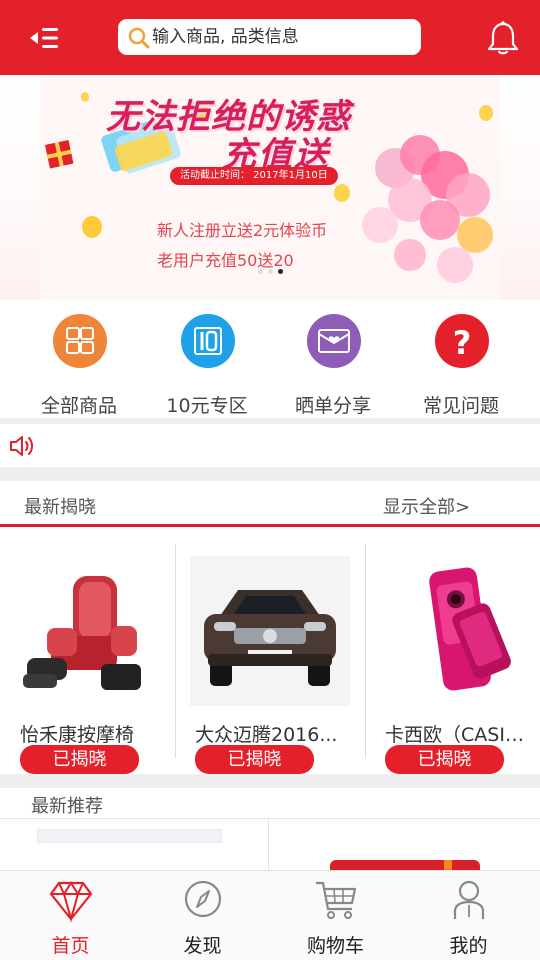 This screenshot has height=960, width=540. I want to click on product-name: 怡禾康按摩椅, so click(77, 735).